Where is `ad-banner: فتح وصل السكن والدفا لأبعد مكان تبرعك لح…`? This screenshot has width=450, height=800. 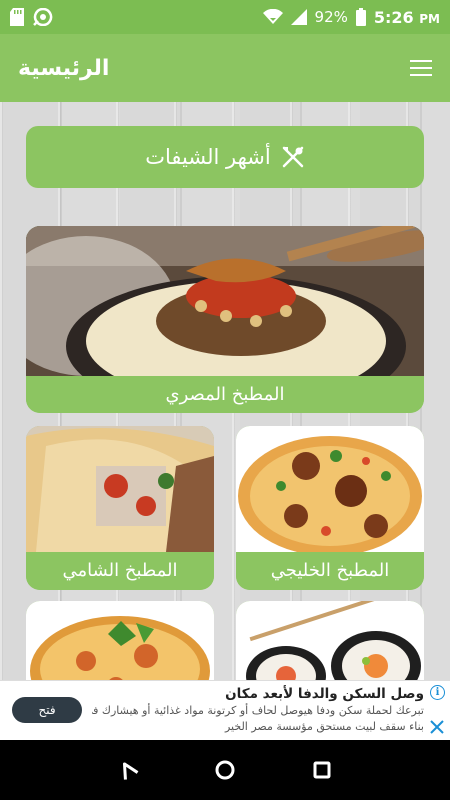
ad-banner: فتح وصل السكن والدفا لأبعد مكان تبرعك لح… is located at coordinates (225, 710).